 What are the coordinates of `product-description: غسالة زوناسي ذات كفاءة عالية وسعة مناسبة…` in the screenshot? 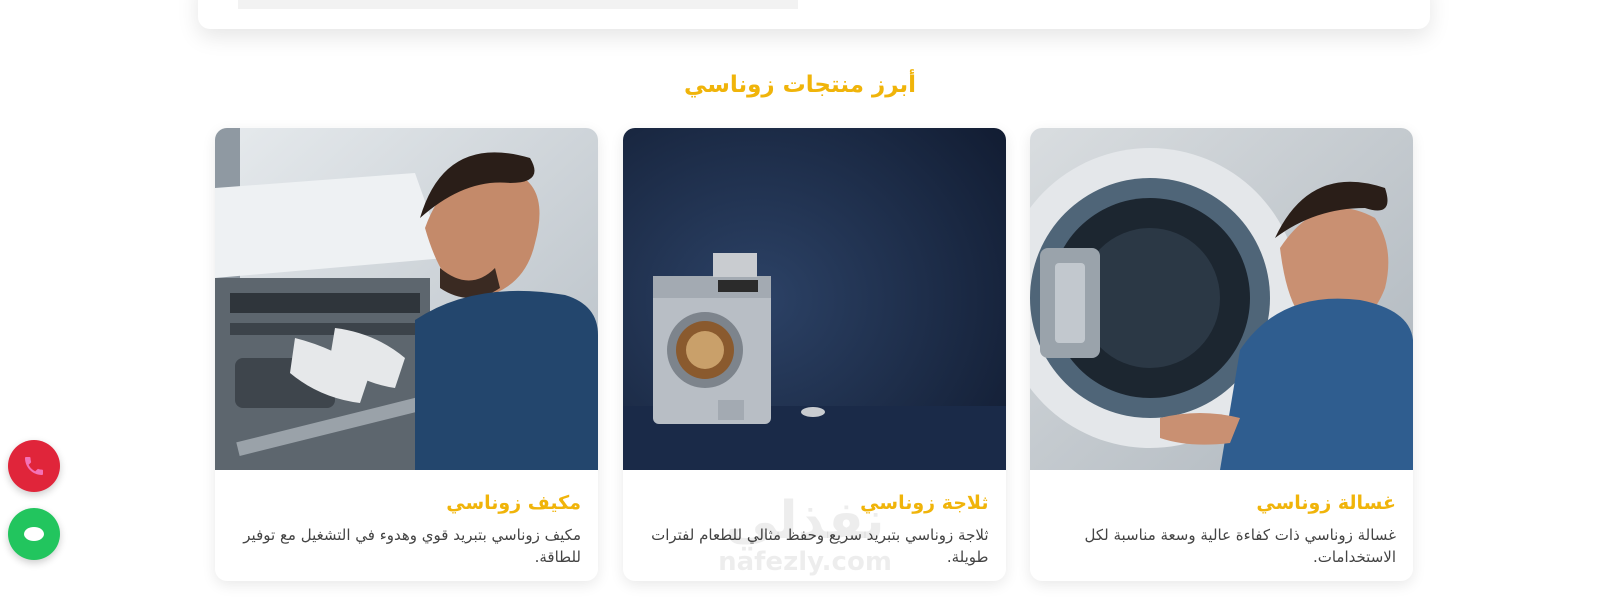 It's located at (1240, 546).